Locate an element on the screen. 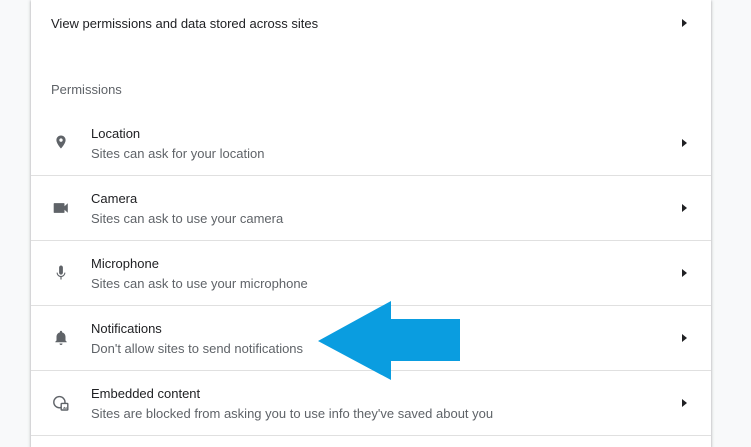  microphone-subtitle: Sites can ask to use your microphone is located at coordinates (199, 283).